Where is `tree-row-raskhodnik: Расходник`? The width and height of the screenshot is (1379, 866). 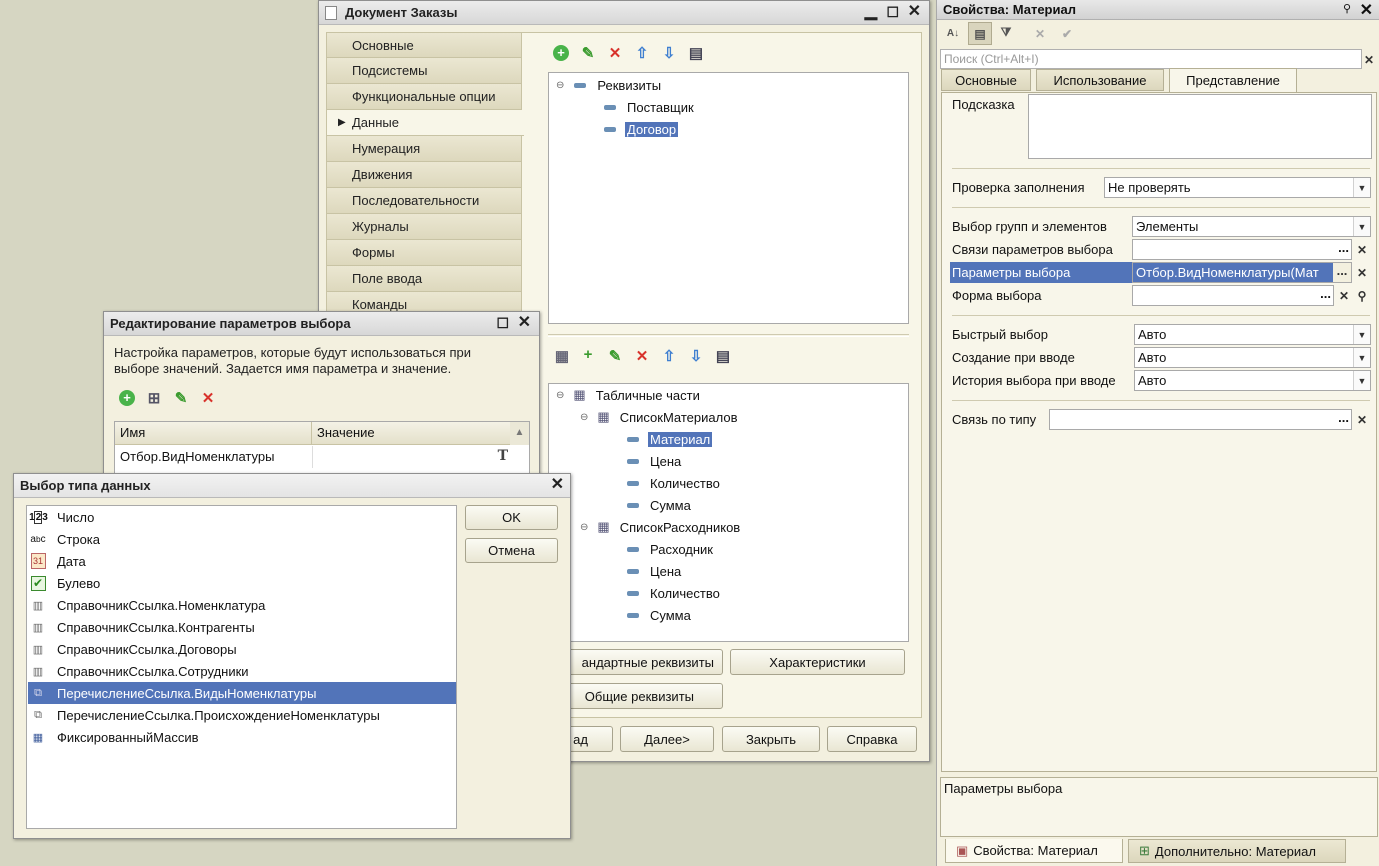
tree-row-raskhodnik: Расходник is located at coordinates (670, 549).